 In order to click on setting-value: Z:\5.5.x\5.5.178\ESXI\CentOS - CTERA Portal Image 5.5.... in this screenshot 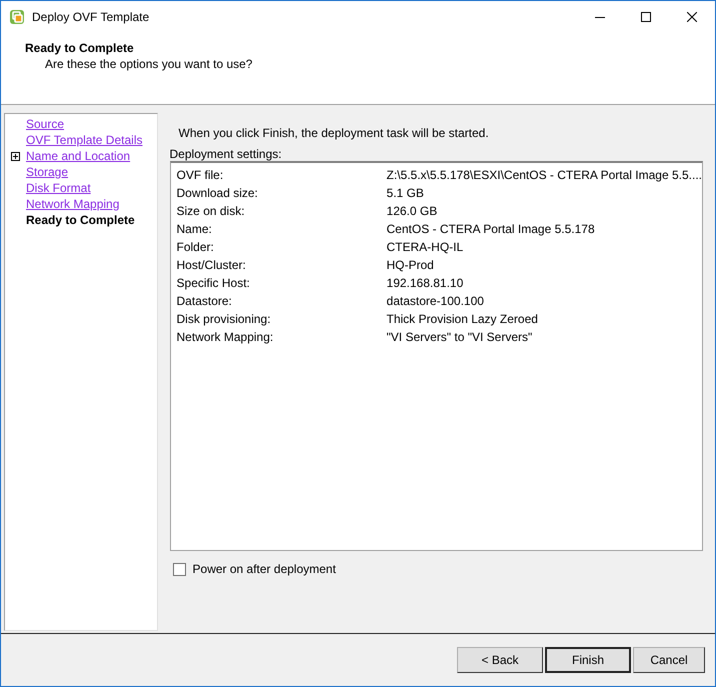, I will do `click(544, 175)`.